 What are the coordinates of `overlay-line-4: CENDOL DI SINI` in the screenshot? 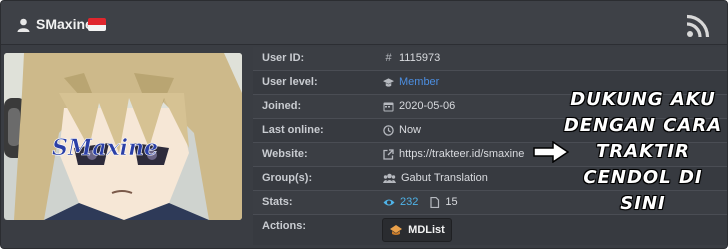 It's located at (643, 190).